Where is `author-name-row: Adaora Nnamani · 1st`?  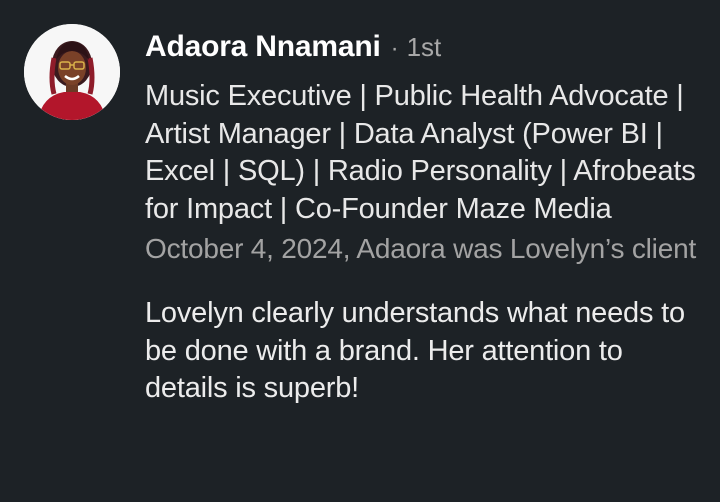
author-name-row: Adaora Nnamani · 1st is located at coordinates (425, 51).